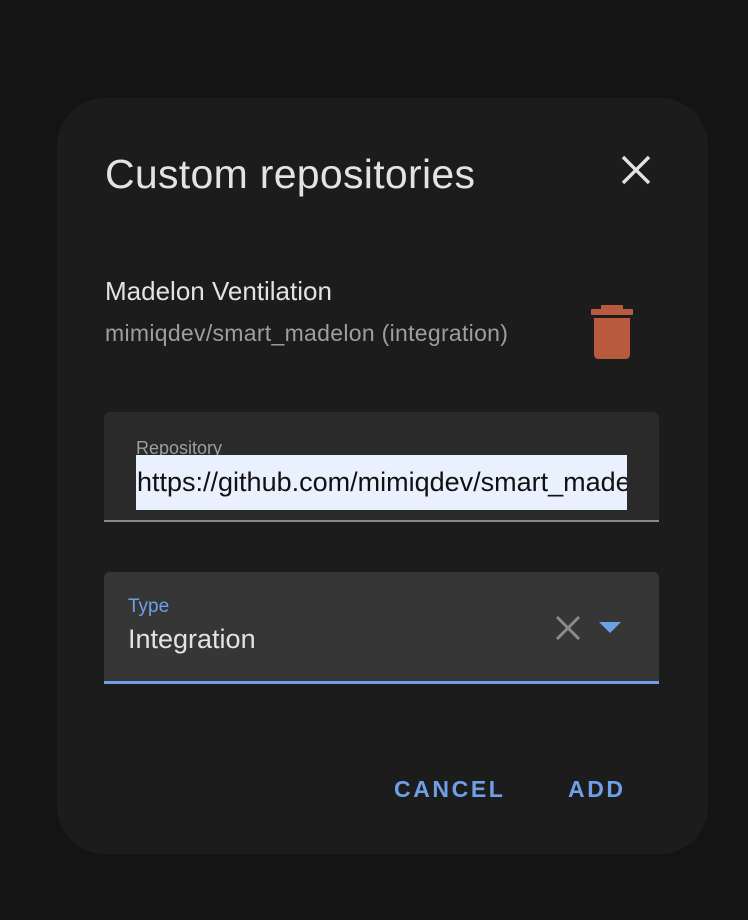 This screenshot has height=920, width=748. I want to click on type-select: Type Integration, so click(381, 628).